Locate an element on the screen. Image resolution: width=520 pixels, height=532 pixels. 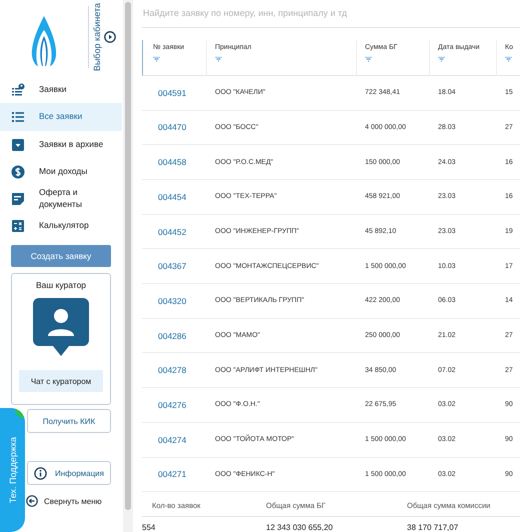
request-number-link: 004452 is located at coordinates (174, 232).